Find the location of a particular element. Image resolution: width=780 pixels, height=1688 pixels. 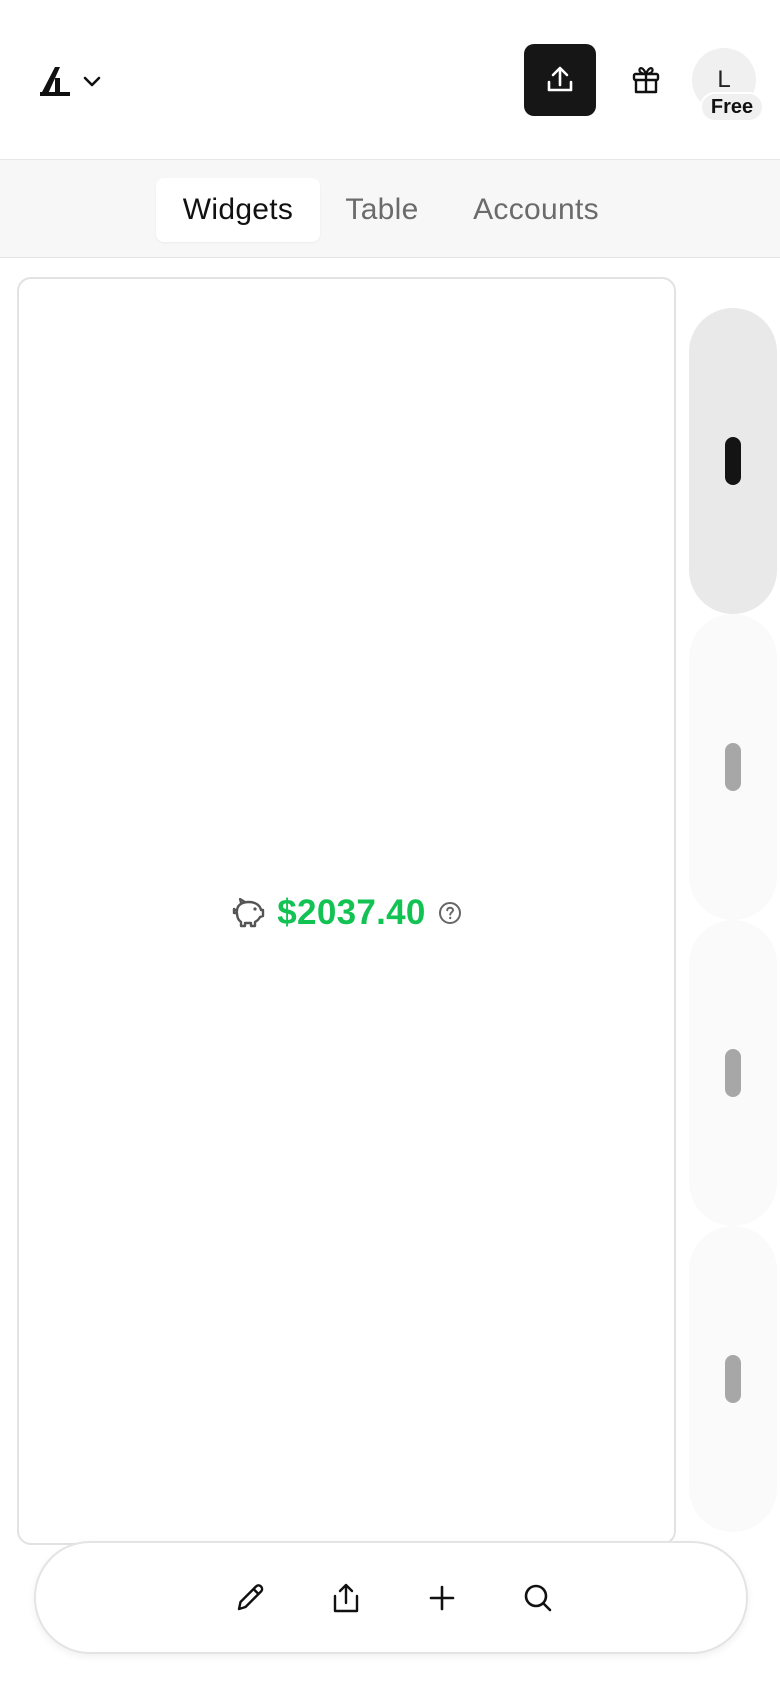

gift-button is located at coordinates (646, 80).